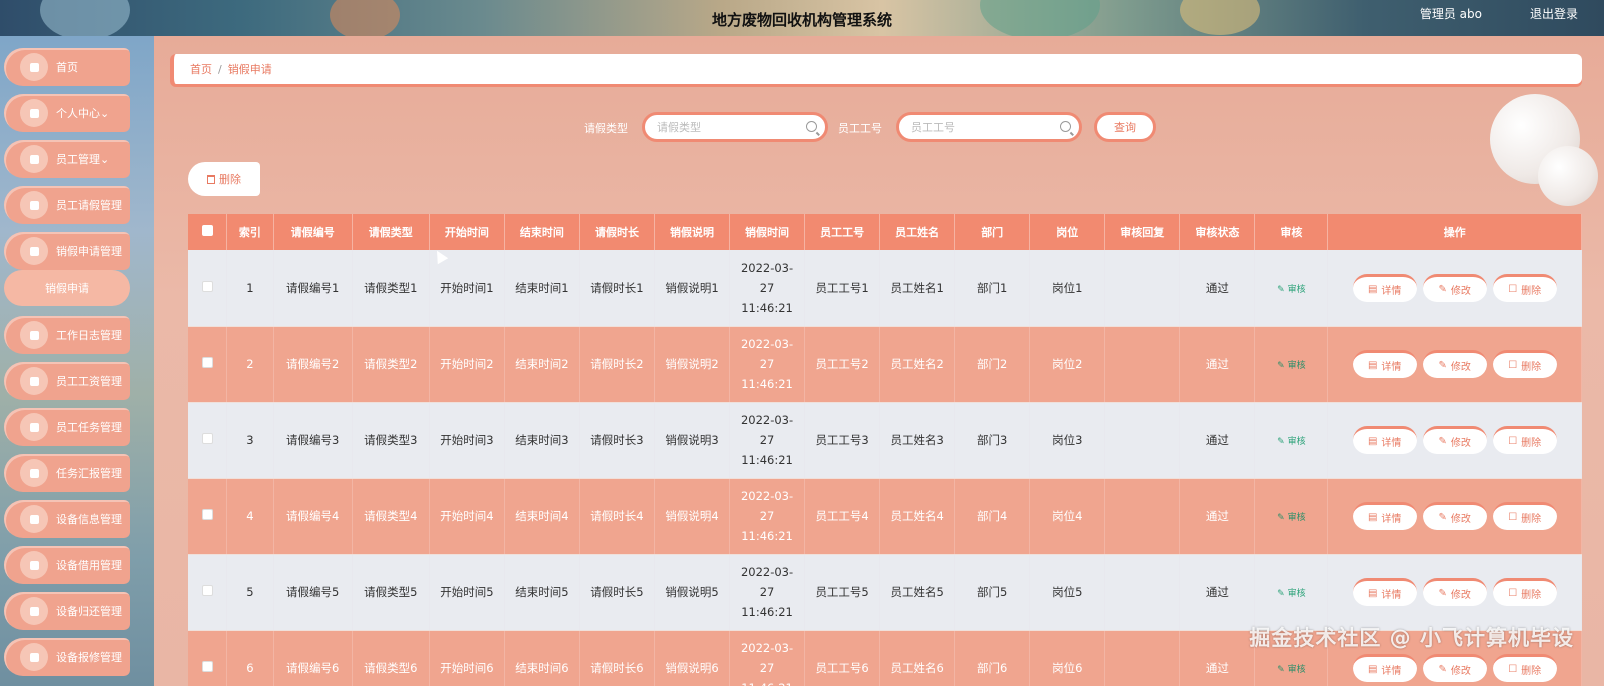 The image size is (1604, 686). What do you see at coordinates (1513, 365) in the screenshot?
I see `trash-icon: ☐` at bounding box center [1513, 365].